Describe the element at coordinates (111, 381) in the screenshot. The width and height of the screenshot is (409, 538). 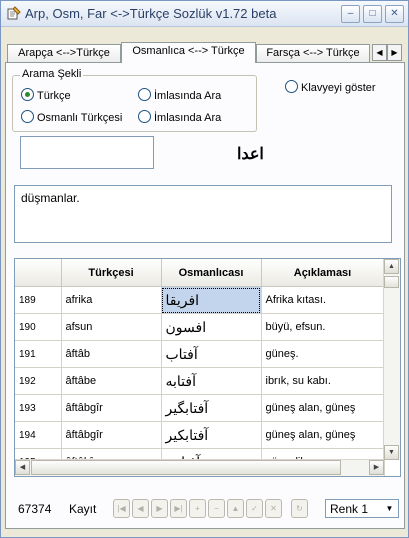
I see `turkish-cell: âftâbe` at that location.